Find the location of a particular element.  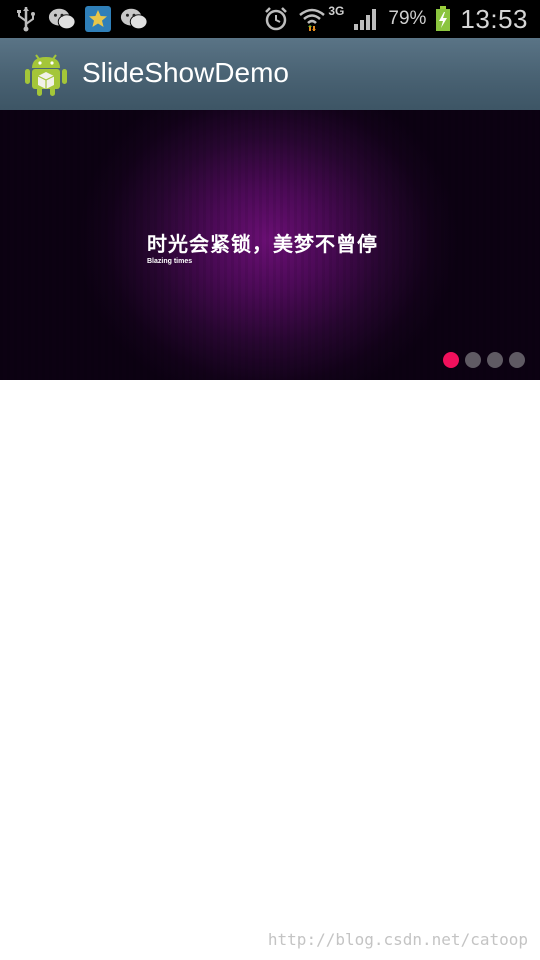

watermark: http://blog.csdn.net/catoop is located at coordinates (397, 939).